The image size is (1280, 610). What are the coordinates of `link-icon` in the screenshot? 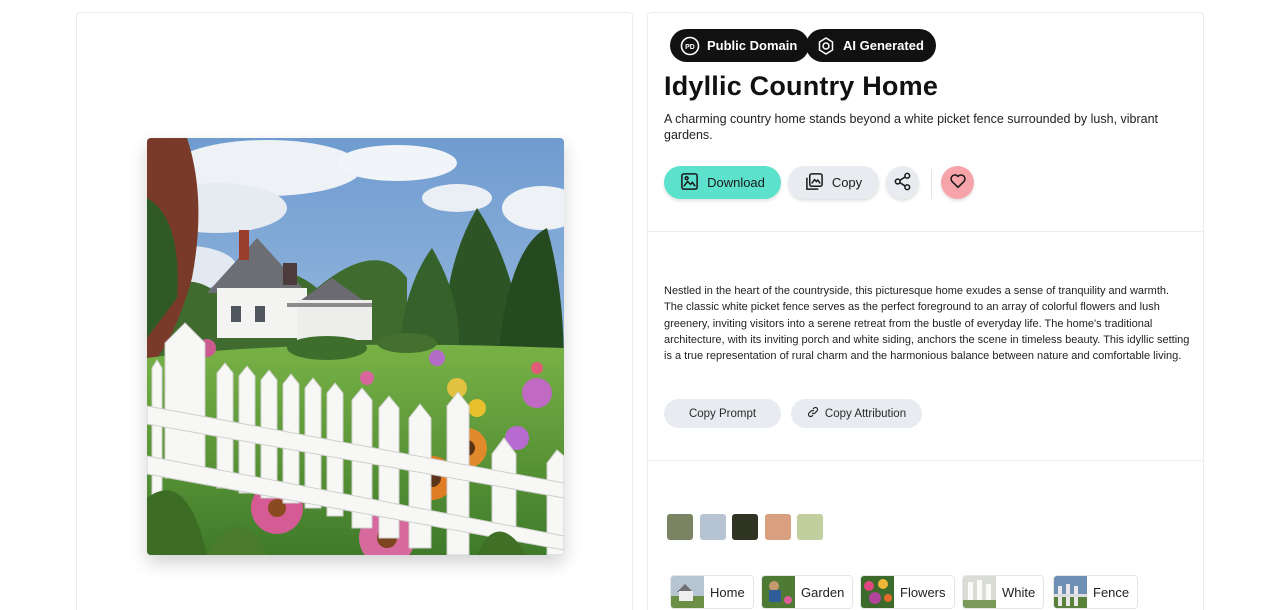 It's located at (813, 413).